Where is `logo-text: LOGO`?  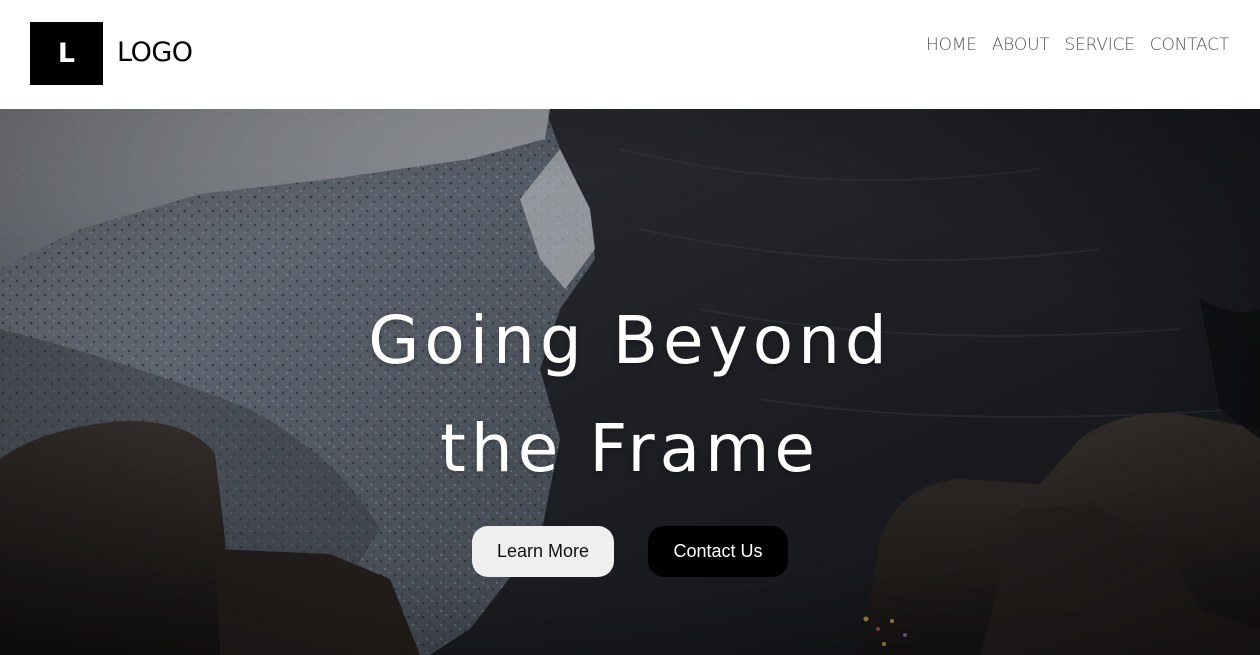
logo-text: LOGO is located at coordinates (155, 53).